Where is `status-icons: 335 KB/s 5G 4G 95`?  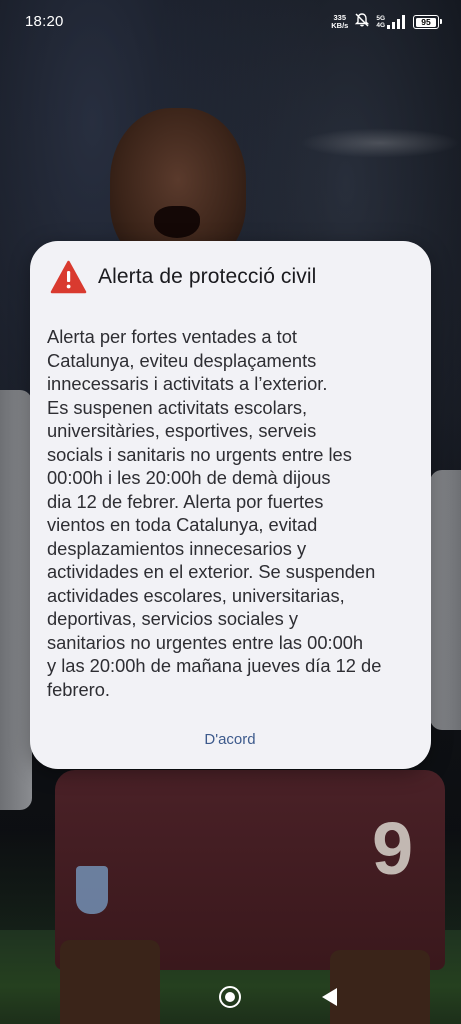
status-icons: 335 KB/s 5G 4G 95 is located at coordinates (386, 22).